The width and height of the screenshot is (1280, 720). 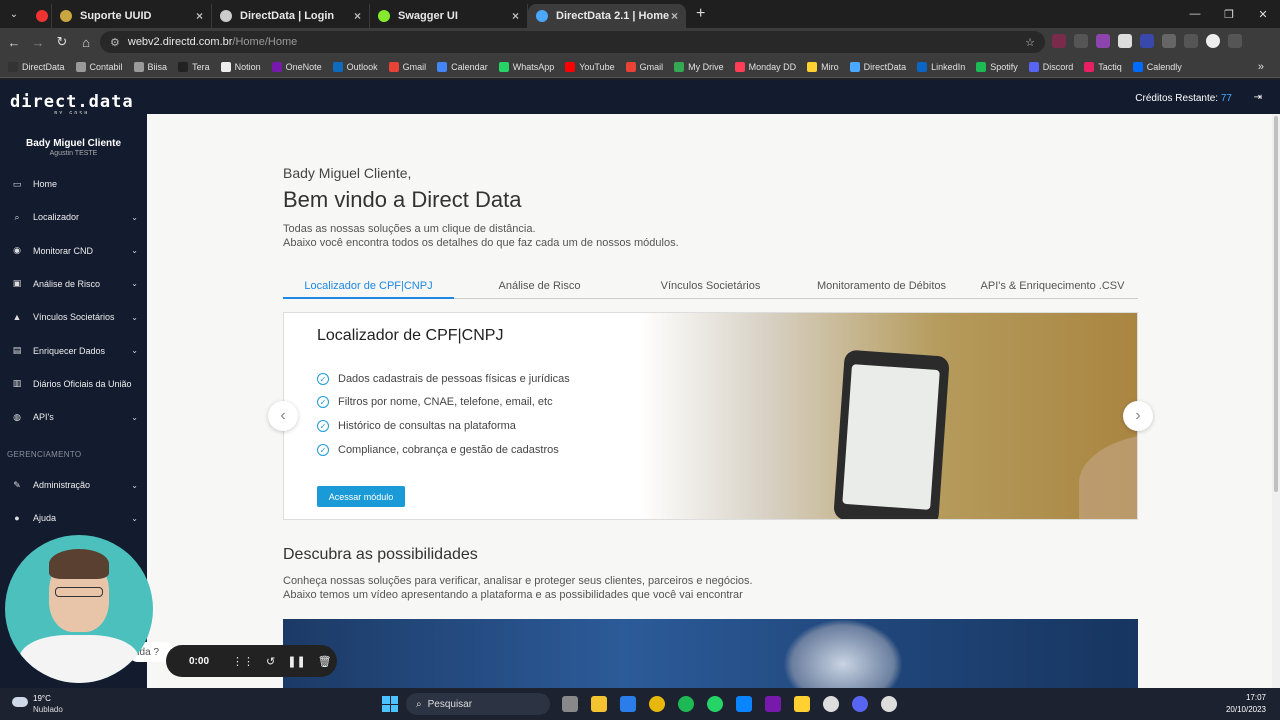 I want to click on store-icon, so click(x=628, y=704).